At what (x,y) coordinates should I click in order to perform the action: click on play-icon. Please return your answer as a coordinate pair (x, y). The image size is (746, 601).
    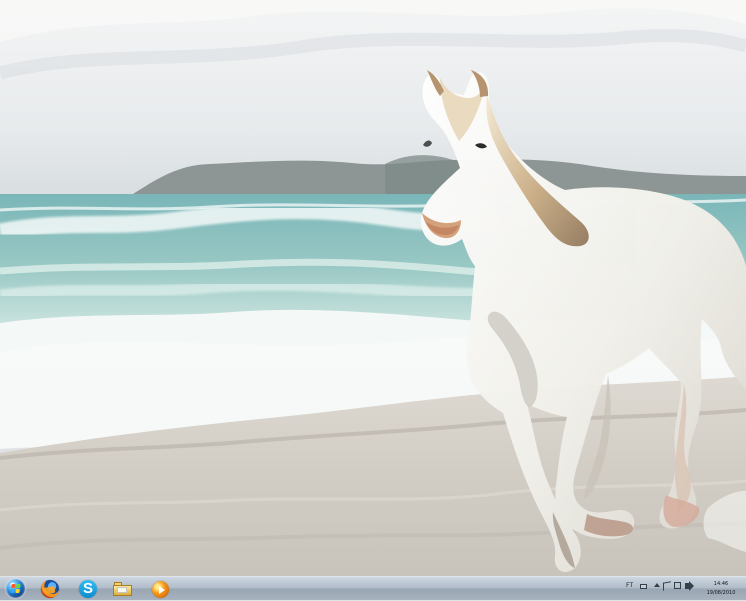
    Looking at the image, I should click on (162, 590).